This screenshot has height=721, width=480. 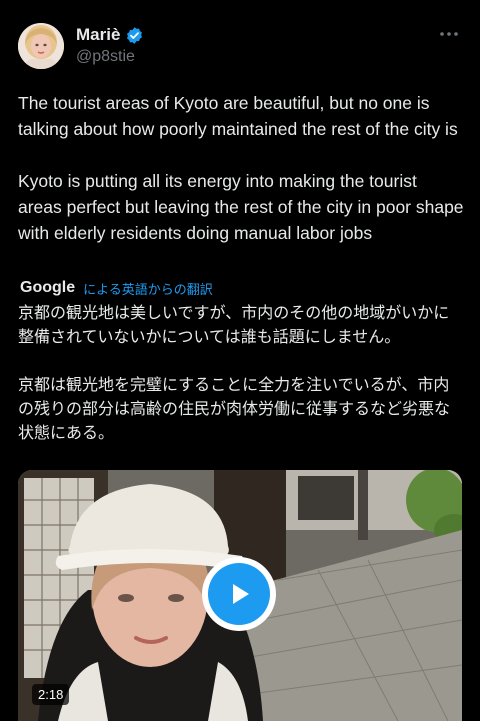 I want to click on play-button, so click(x=239, y=594).